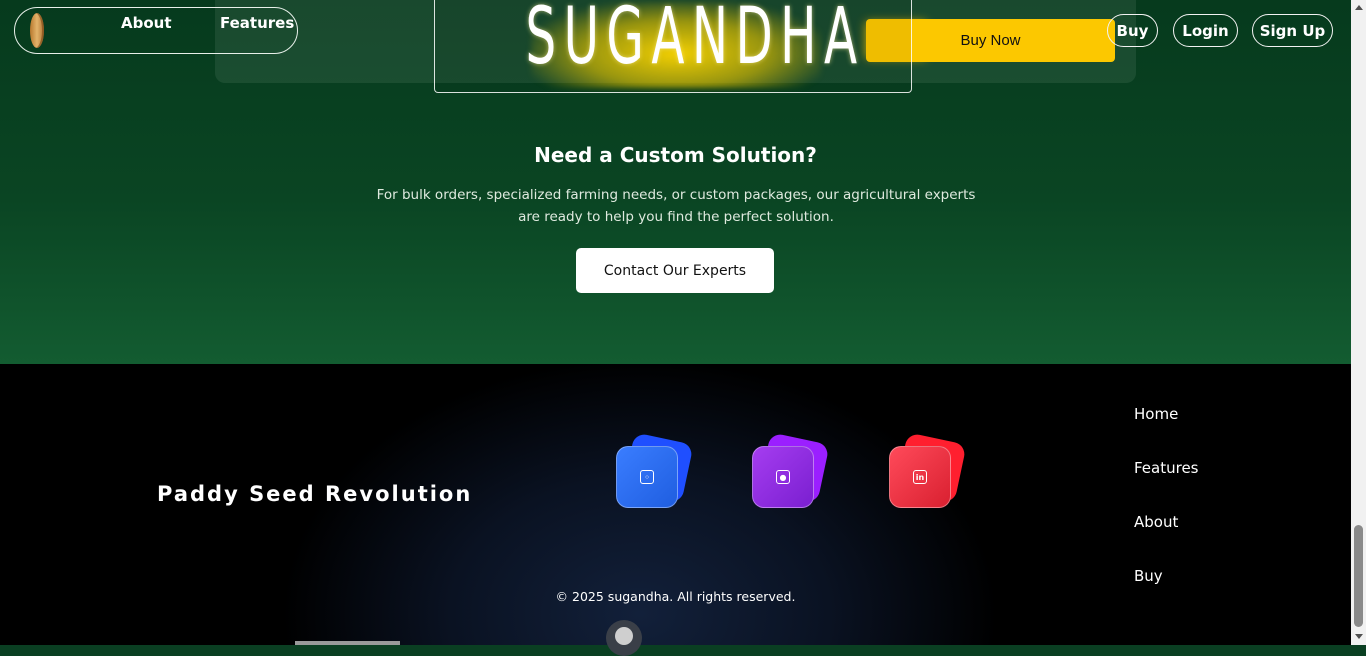 The image size is (1366, 656). I want to click on brand-logo-text: SUGANDHA, so click(695, 41).